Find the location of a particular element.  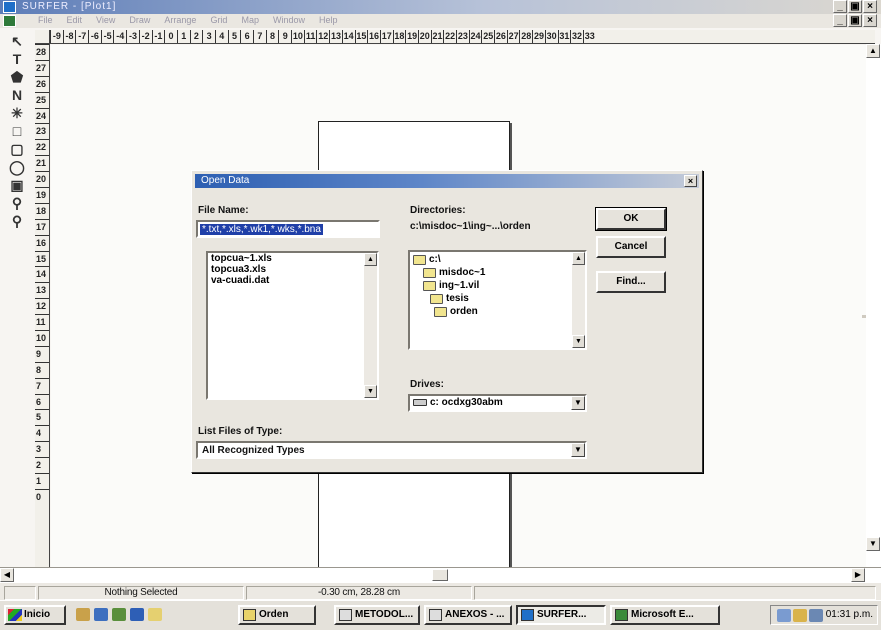

restore-button: ▣ is located at coordinates (855, 6).